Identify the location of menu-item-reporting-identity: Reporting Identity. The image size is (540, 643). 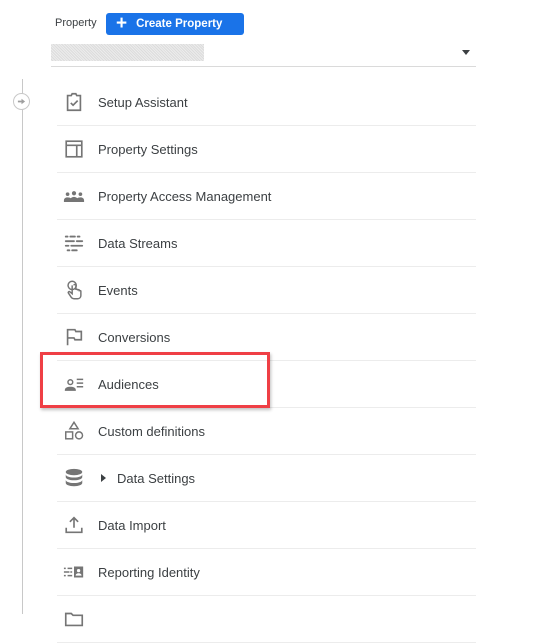
(266, 572).